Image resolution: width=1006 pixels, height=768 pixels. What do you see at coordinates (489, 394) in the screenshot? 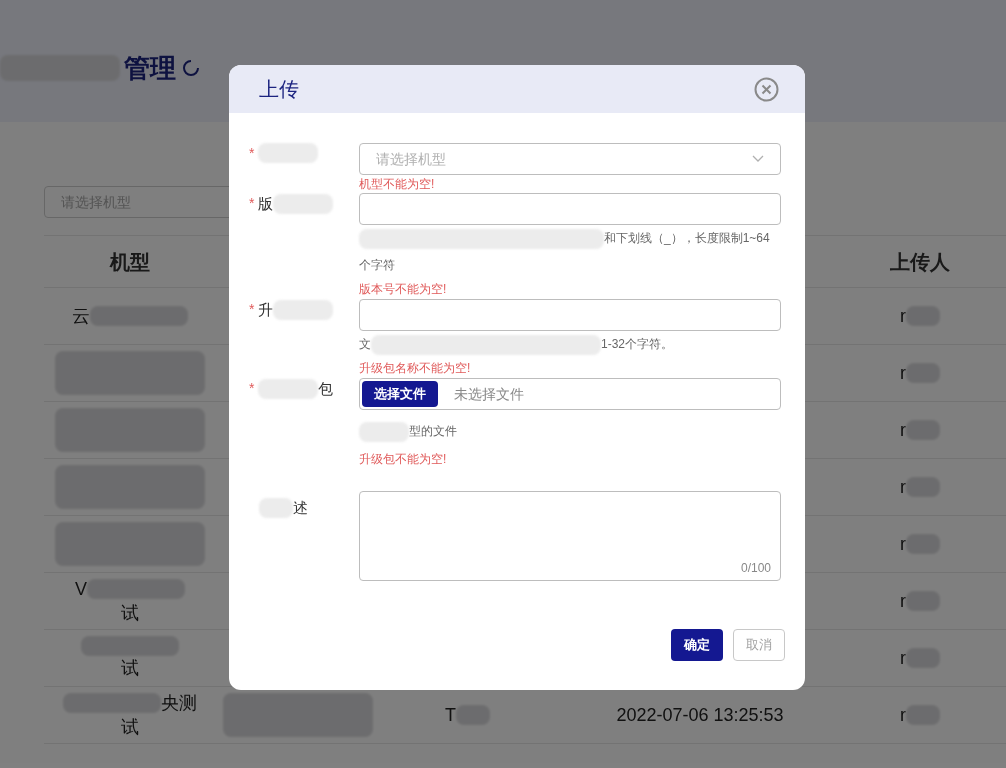
I see `file-status: 未选择文件` at bounding box center [489, 394].